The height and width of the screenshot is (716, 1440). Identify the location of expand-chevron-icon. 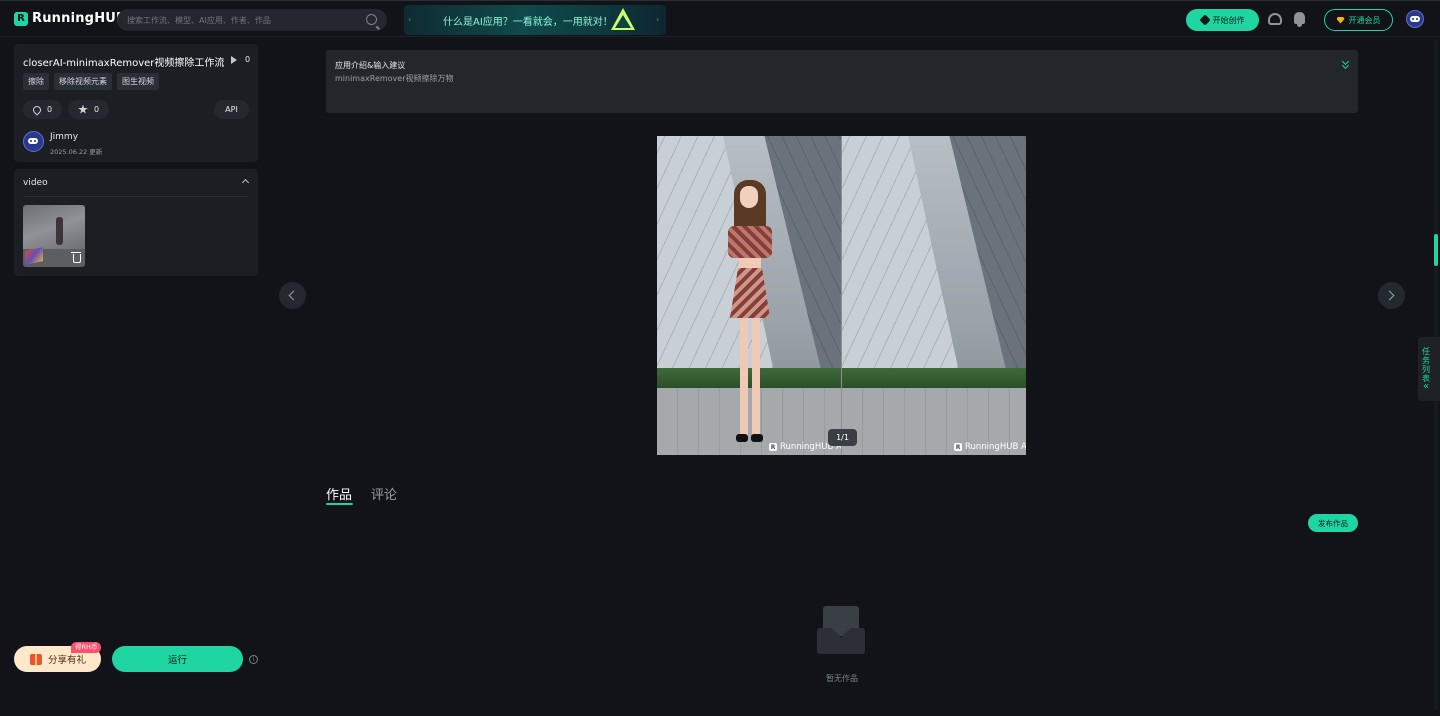
(1346, 63).